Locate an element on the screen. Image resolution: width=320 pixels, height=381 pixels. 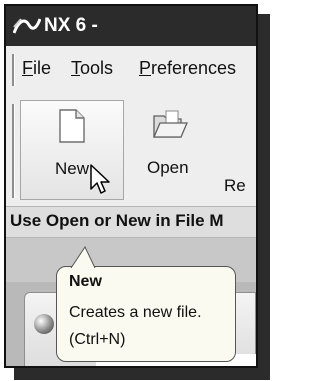
menu-tools-label: ools is located at coordinates (97, 68).